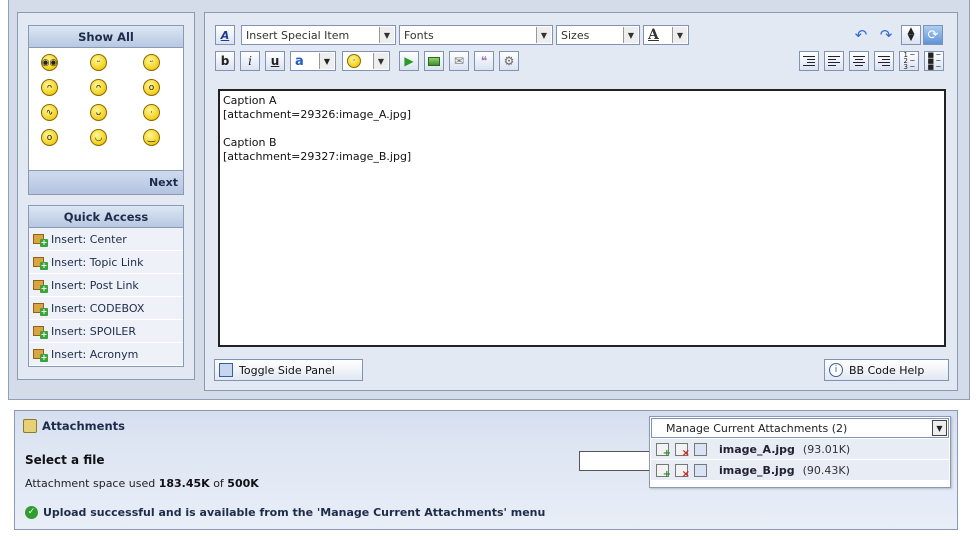 This screenshot has width=978, height=540. What do you see at coordinates (49, 137) in the screenshot?
I see `smiley-surprised-icon: o` at bounding box center [49, 137].